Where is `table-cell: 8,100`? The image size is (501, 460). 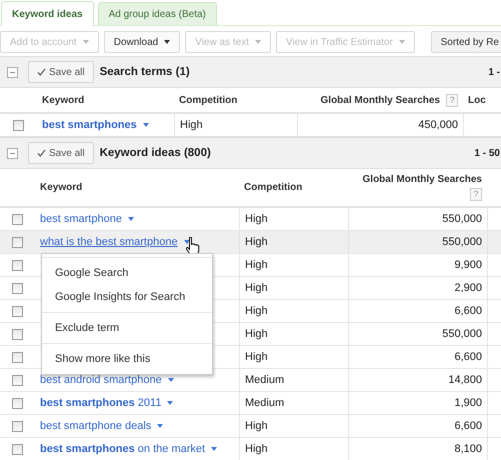 table-cell: 8,100 is located at coordinates (468, 449).